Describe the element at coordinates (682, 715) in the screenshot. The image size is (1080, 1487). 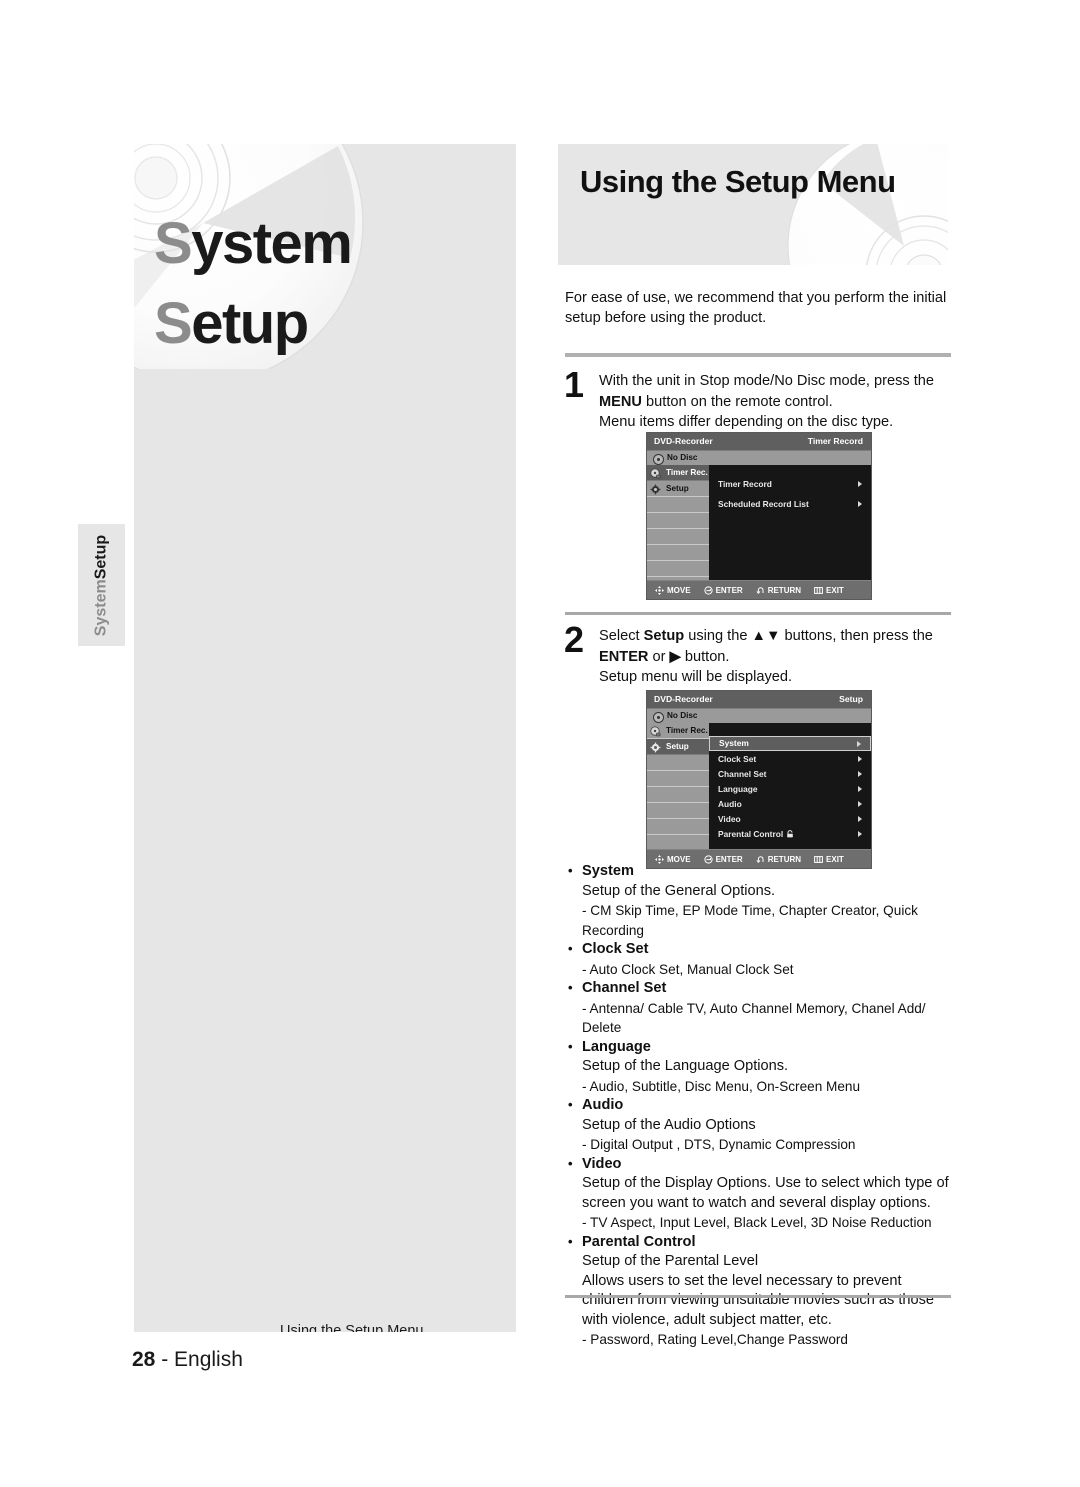
I see `tv2-disc-status-label: No Disc` at that location.